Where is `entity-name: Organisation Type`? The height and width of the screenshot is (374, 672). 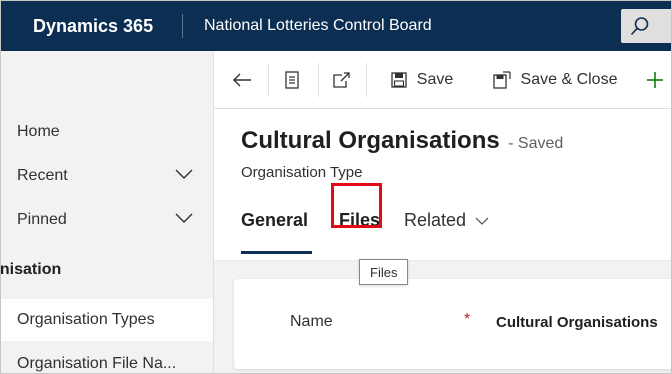 entity-name: Organisation Type is located at coordinates (302, 172).